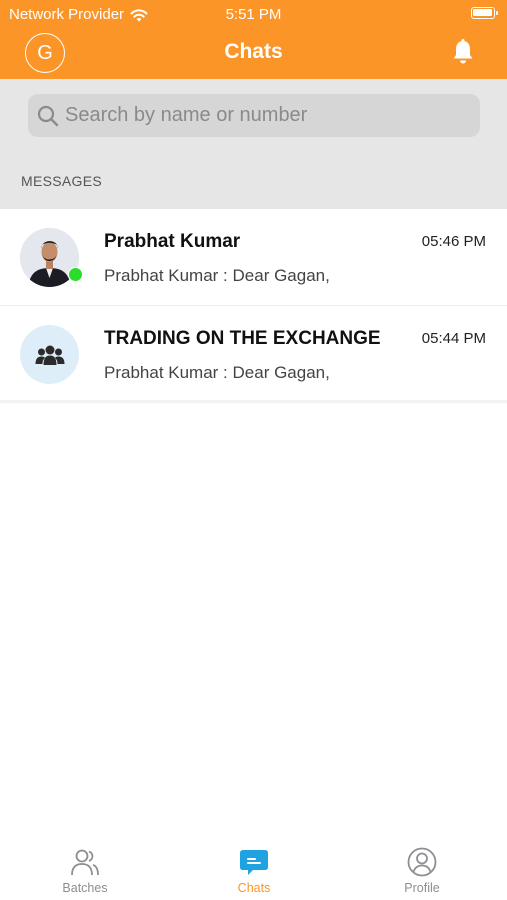  Describe the element at coordinates (85, 862) in the screenshot. I see `batches-icon` at that location.